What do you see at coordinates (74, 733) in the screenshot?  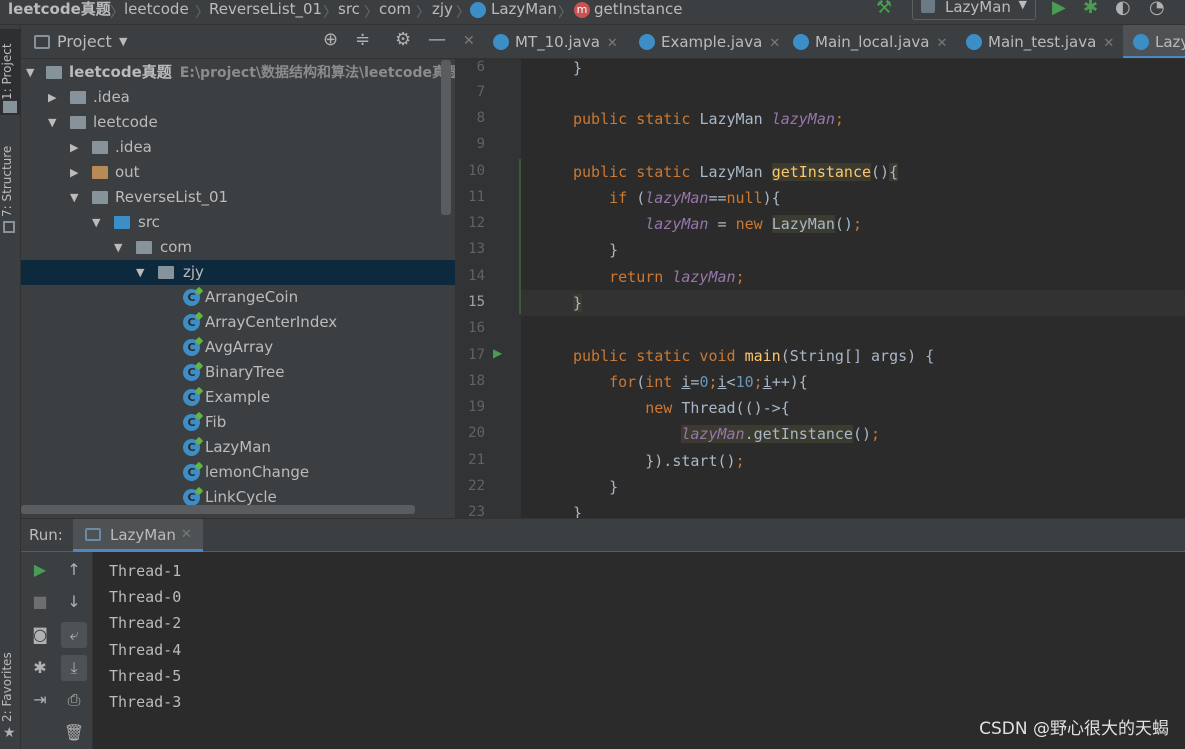 I see `trash-icon: 🗑` at bounding box center [74, 733].